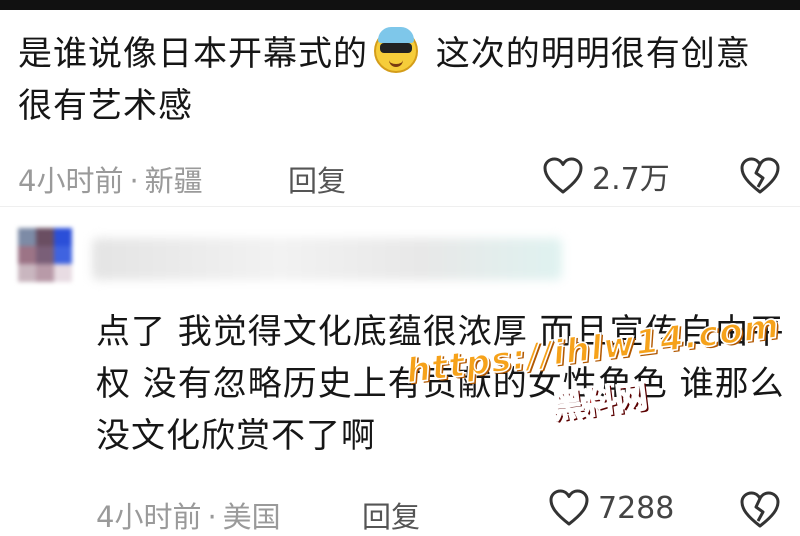  I want to click on comment-2-like-button: 7288, so click(611, 508).